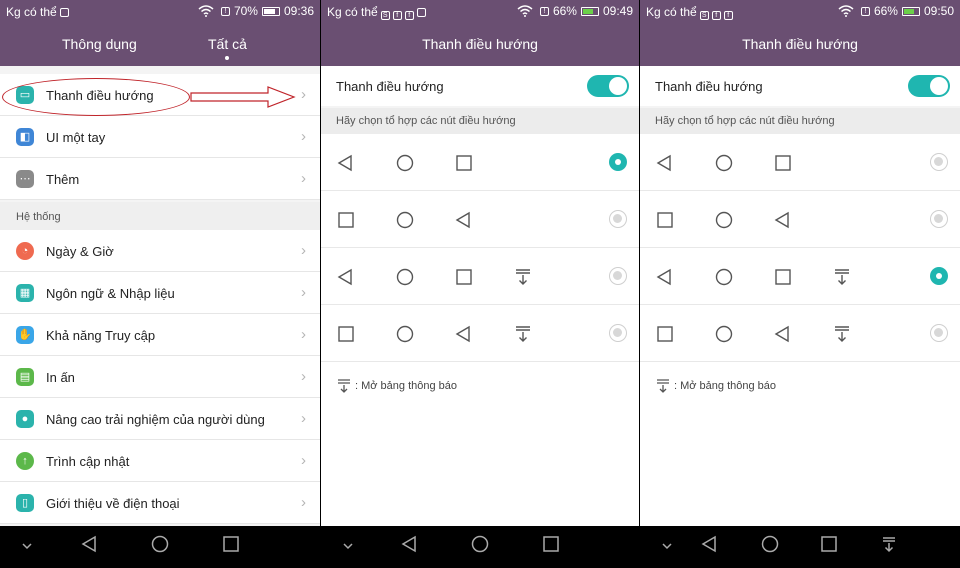 The height and width of the screenshot is (568, 960). What do you see at coordinates (160, 251) in the screenshot?
I see `settings-item-date-time: ◔ Ngày & Giờ ›` at bounding box center [160, 251].